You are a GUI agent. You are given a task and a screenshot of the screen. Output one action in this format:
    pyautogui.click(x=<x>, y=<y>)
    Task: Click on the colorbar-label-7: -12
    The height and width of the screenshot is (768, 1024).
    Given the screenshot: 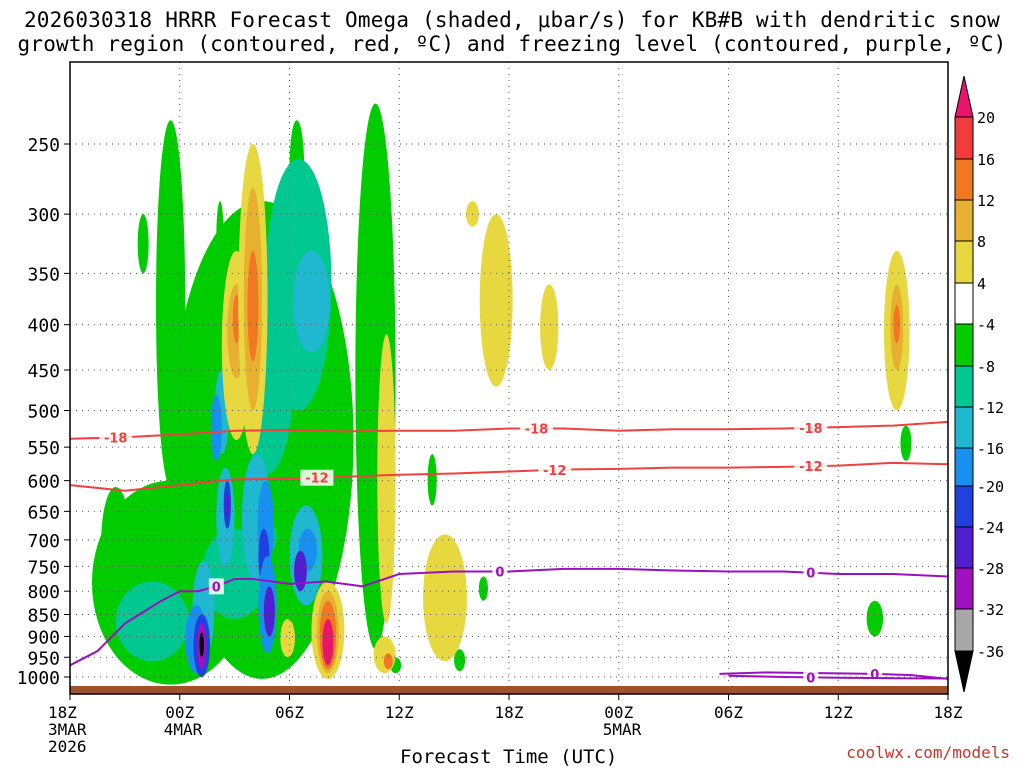 What is the action you would take?
    pyautogui.click(x=990, y=408)
    